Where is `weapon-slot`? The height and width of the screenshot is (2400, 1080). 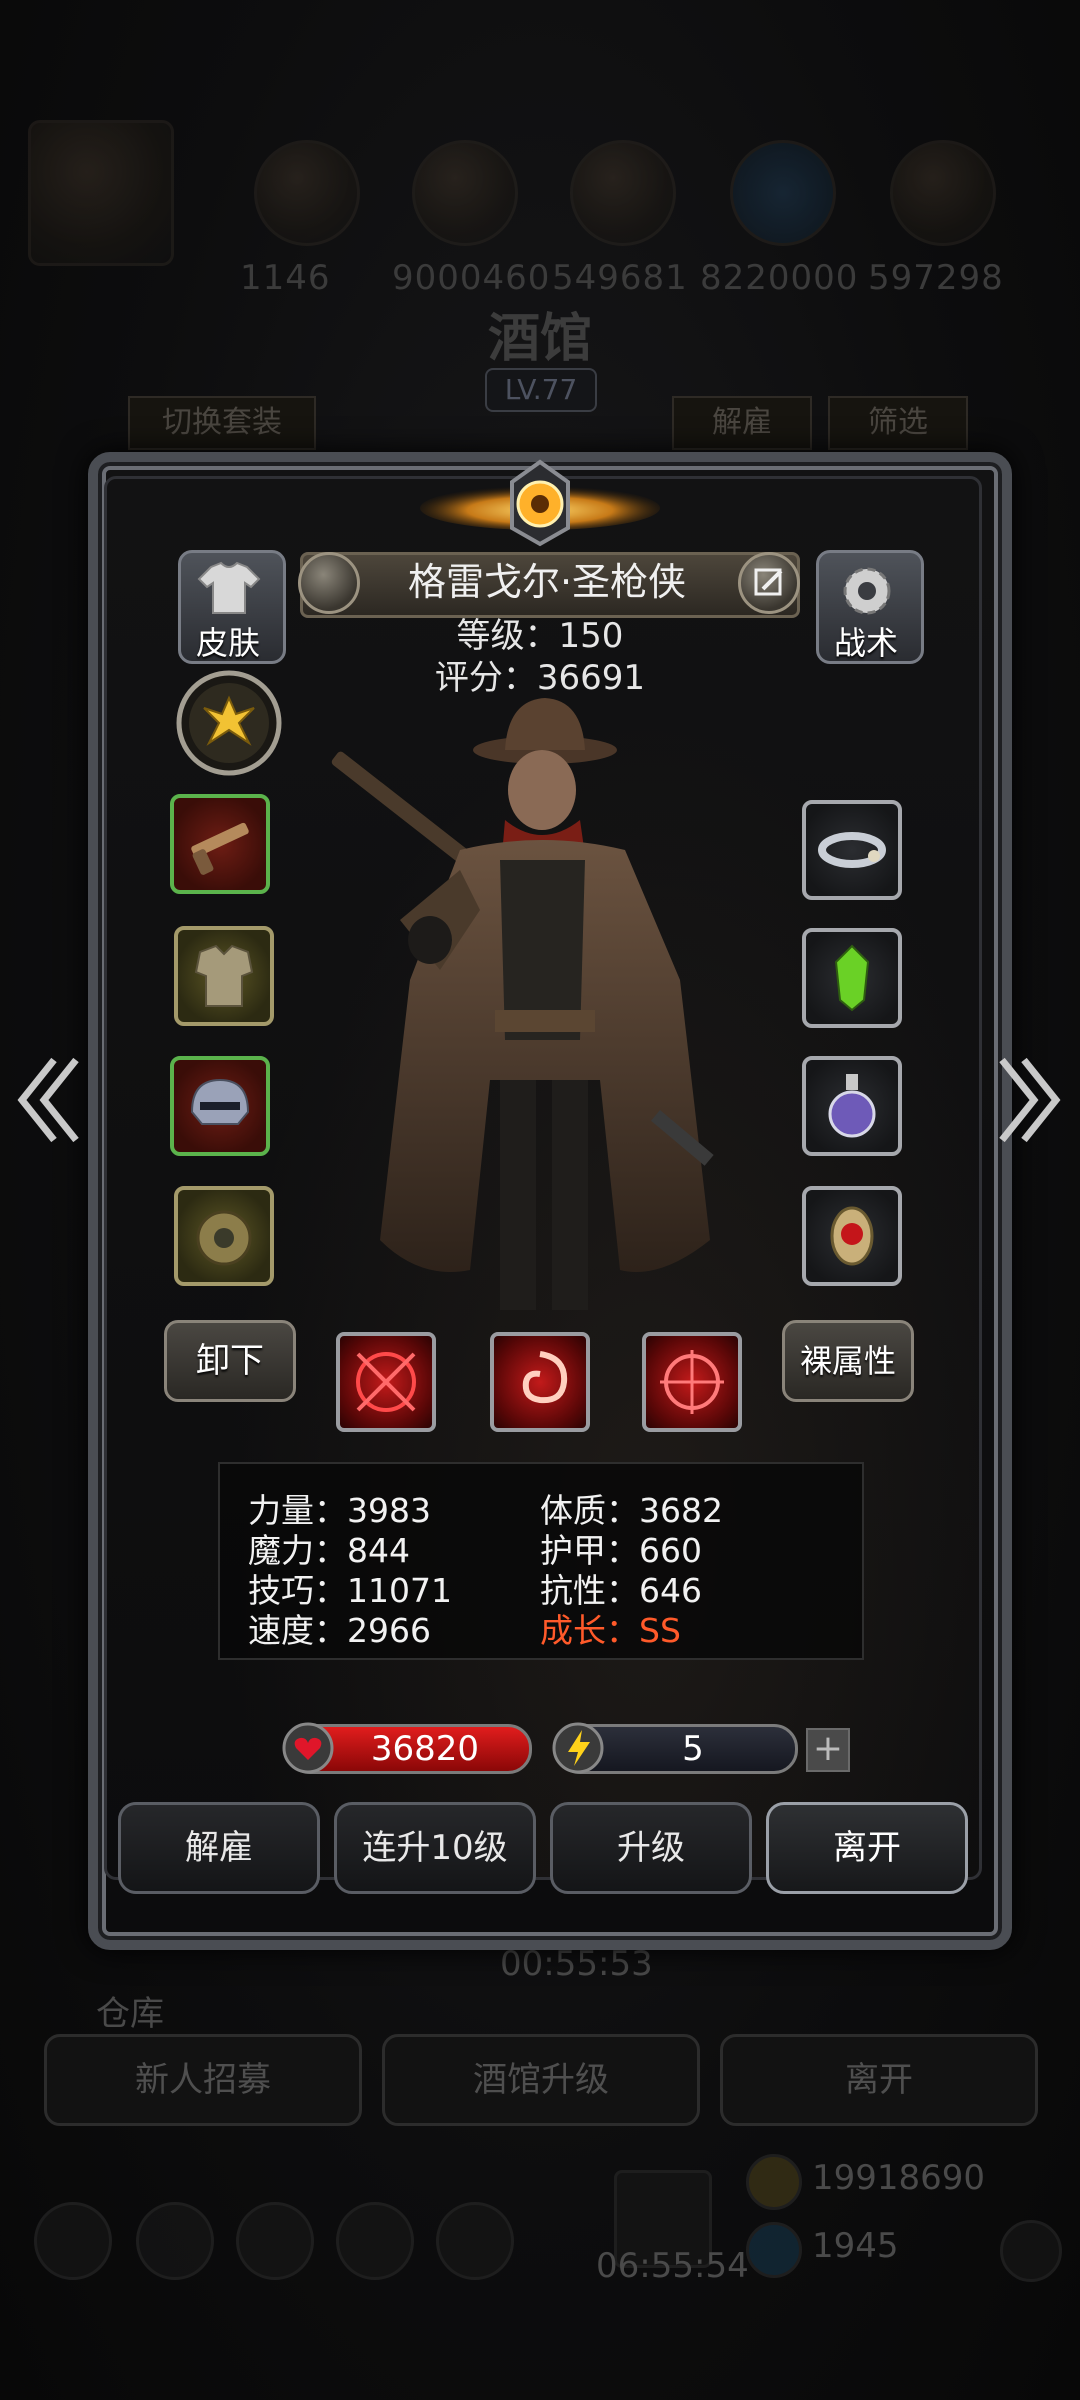 weapon-slot is located at coordinates (220, 844).